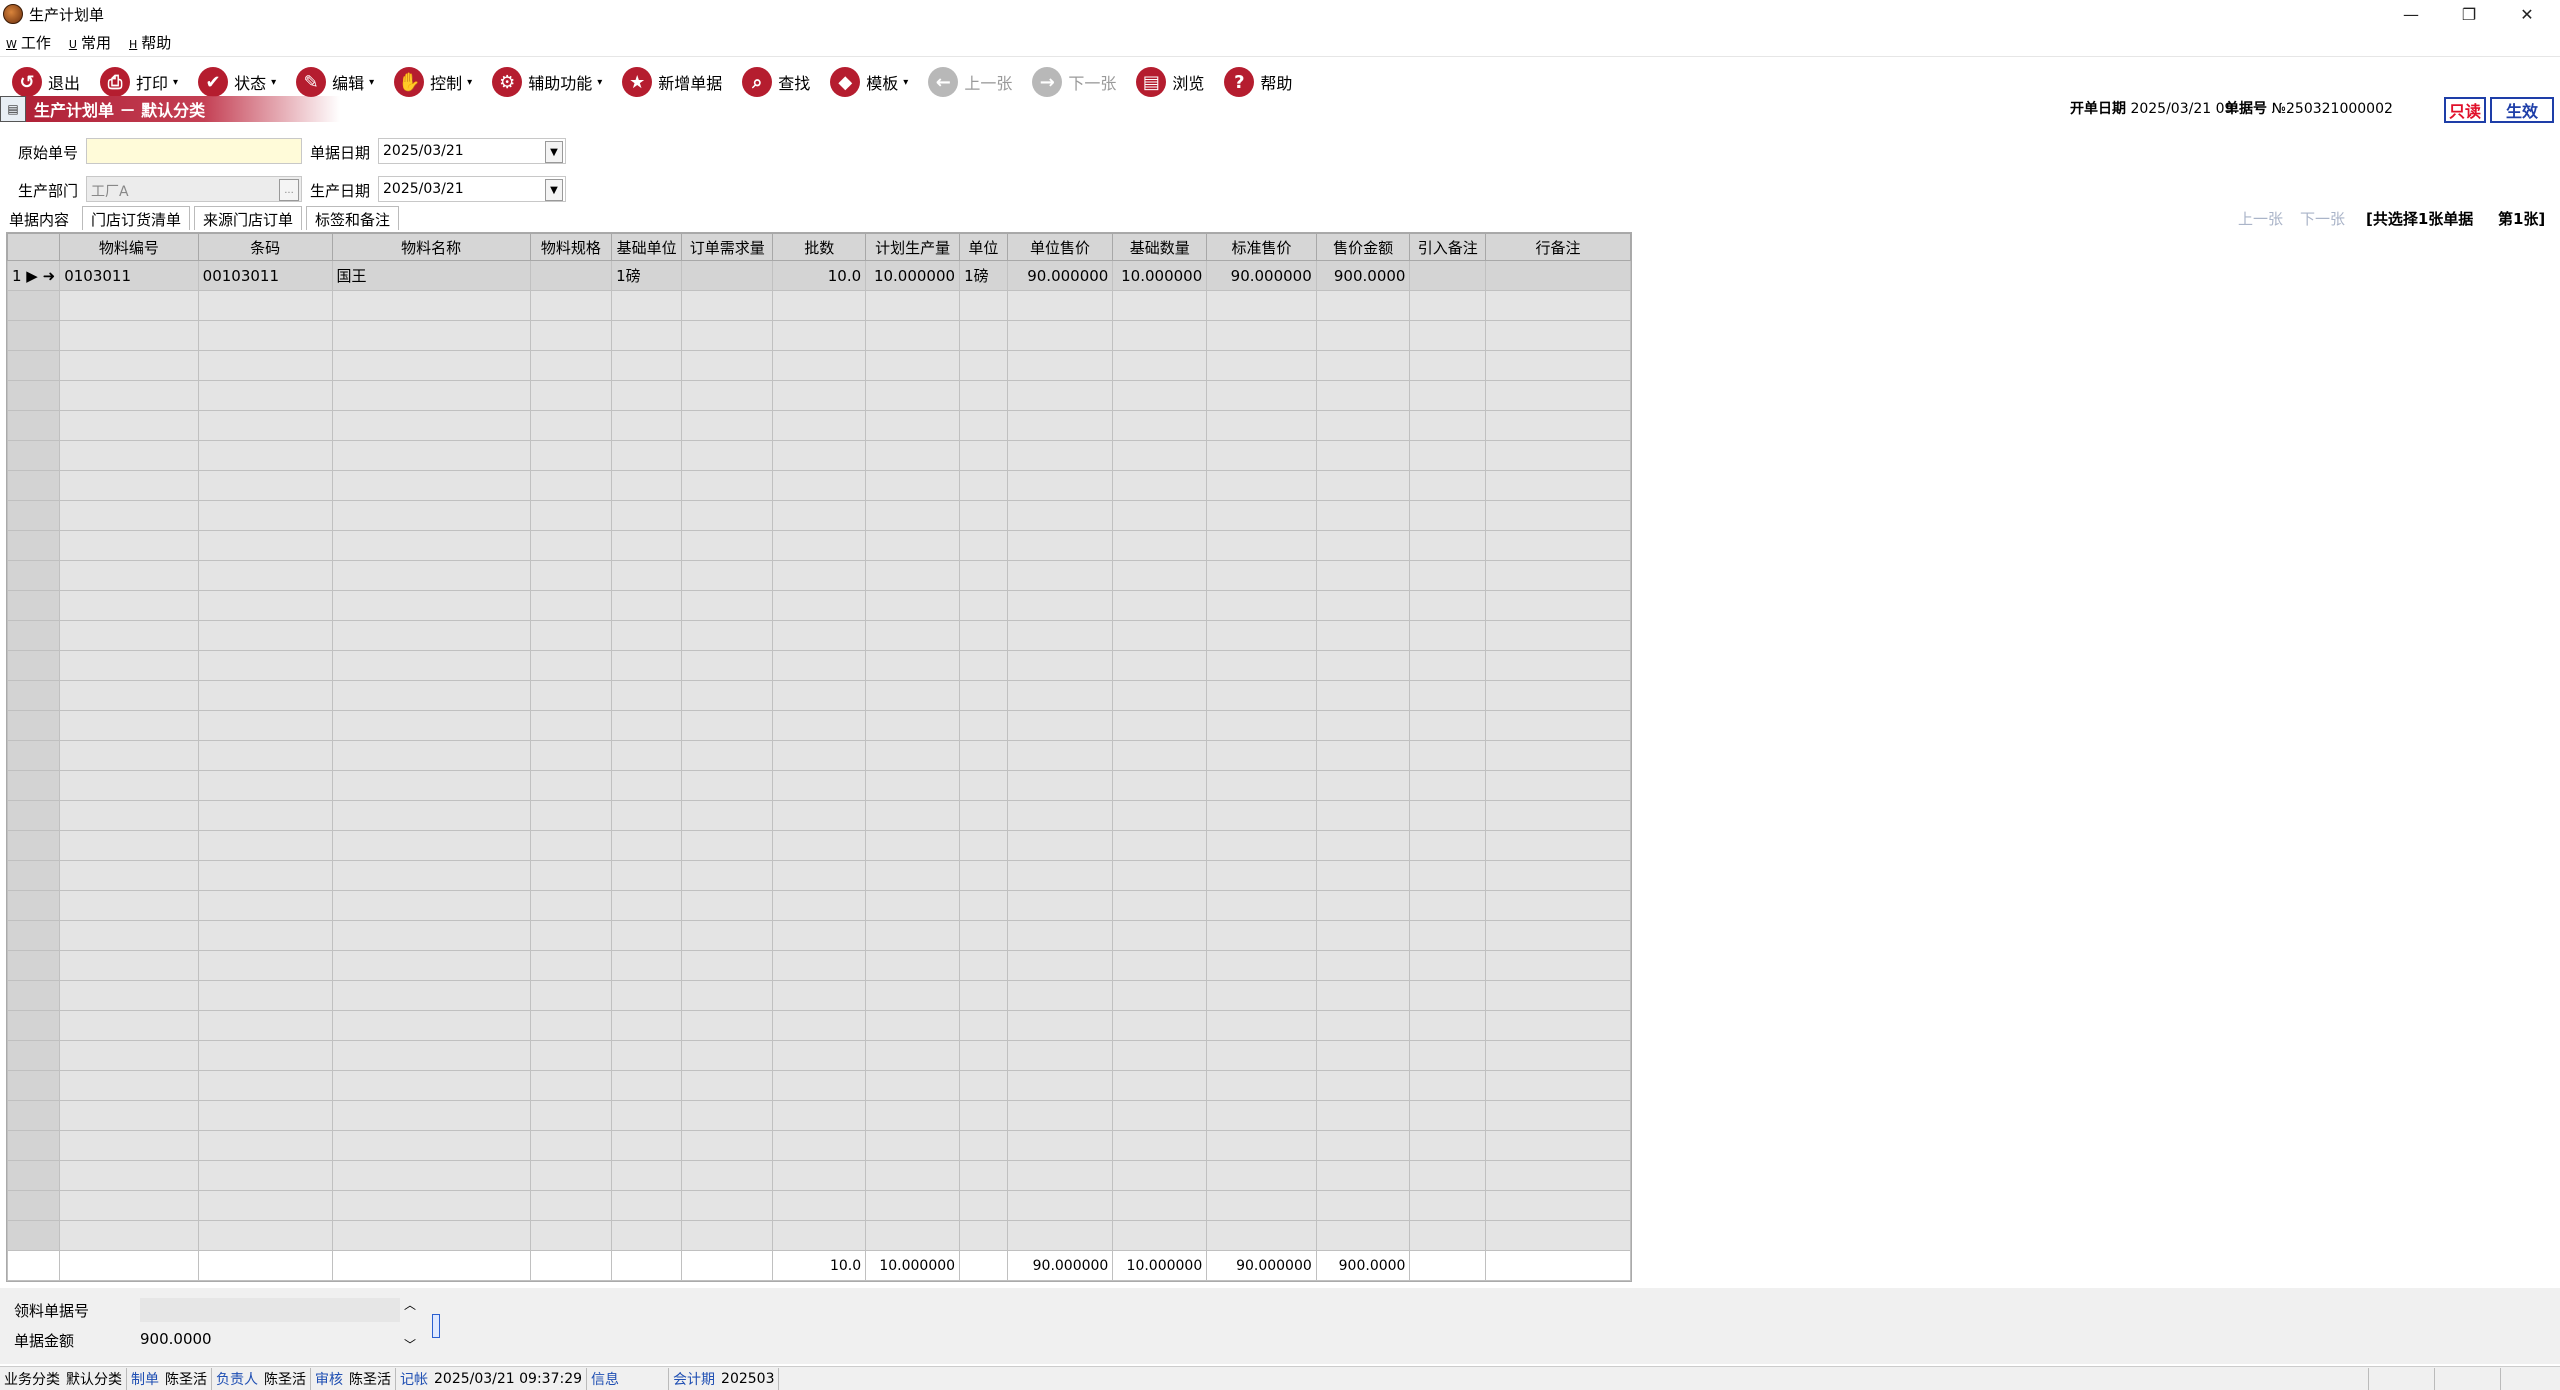 This screenshot has height=1390, width=2560. I want to click on table-cell: 90.000000, so click(1261, 275).